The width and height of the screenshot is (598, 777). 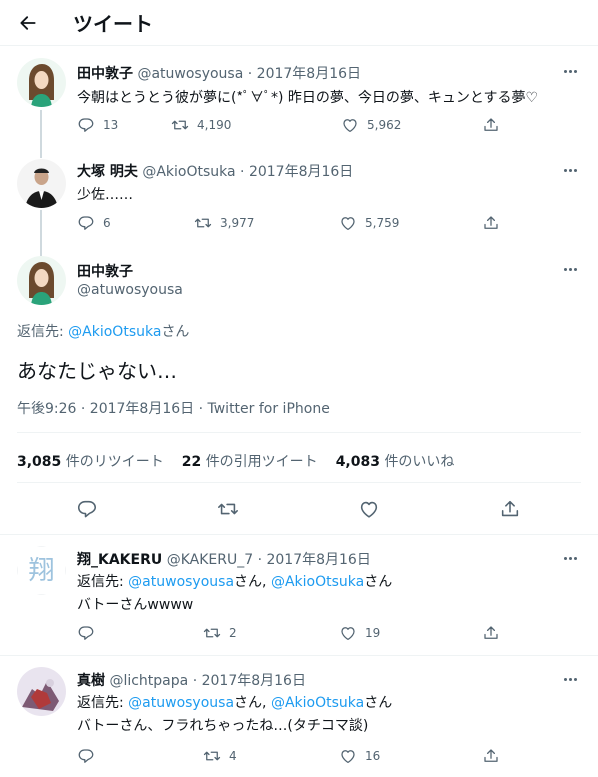 I want to click on author-name: 大塚 明夫, so click(x=107, y=172).